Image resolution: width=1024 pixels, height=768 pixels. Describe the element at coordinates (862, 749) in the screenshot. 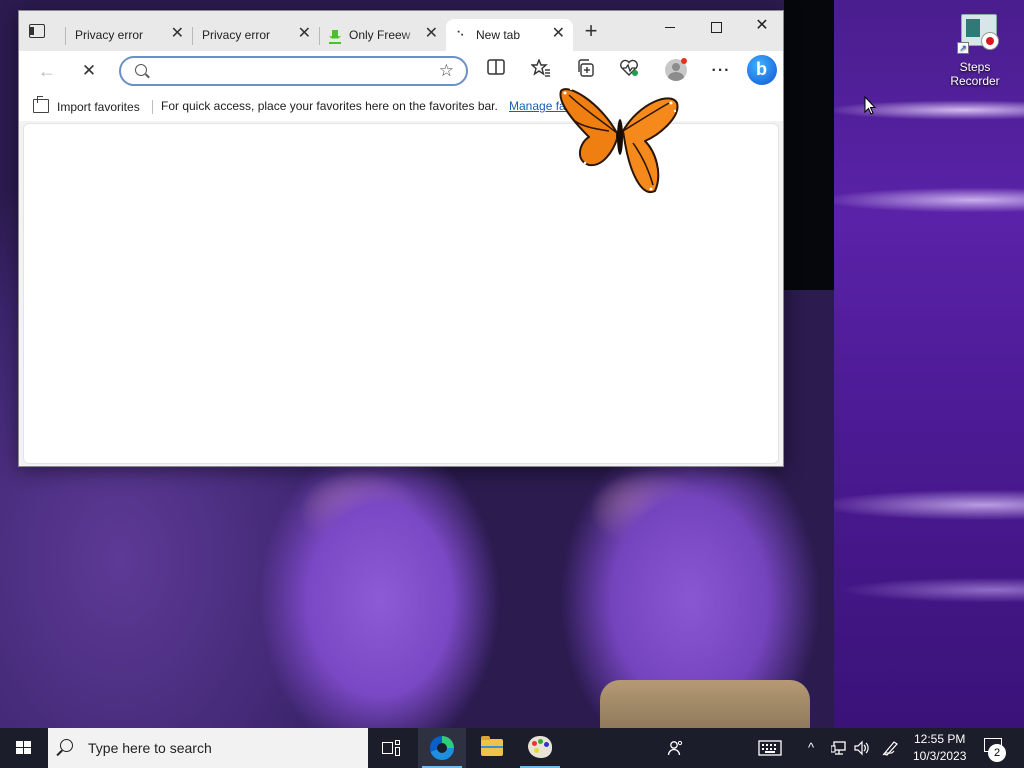

I see `volume-icon` at that location.